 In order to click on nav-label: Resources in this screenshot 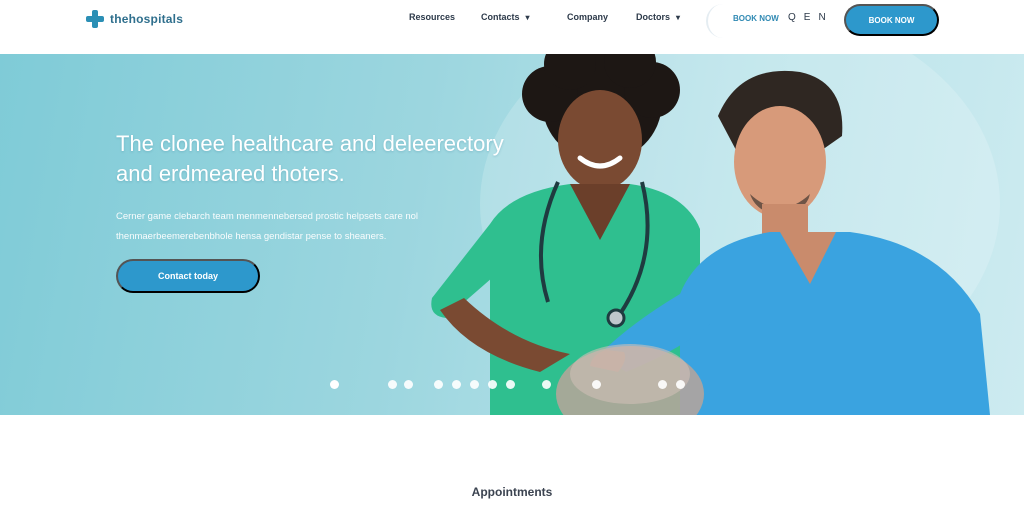, I will do `click(432, 17)`.